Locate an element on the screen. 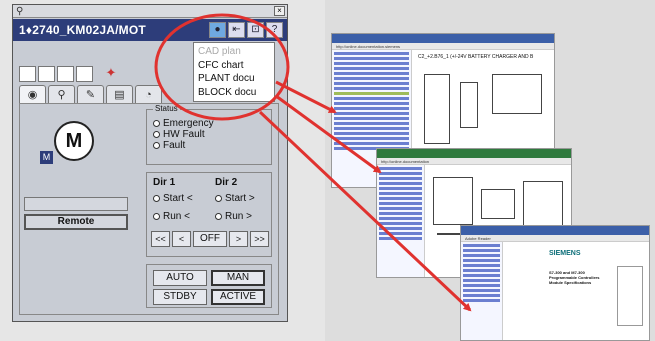 This screenshot has height=341, width=655. off-button: OFF is located at coordinates (210, 239).